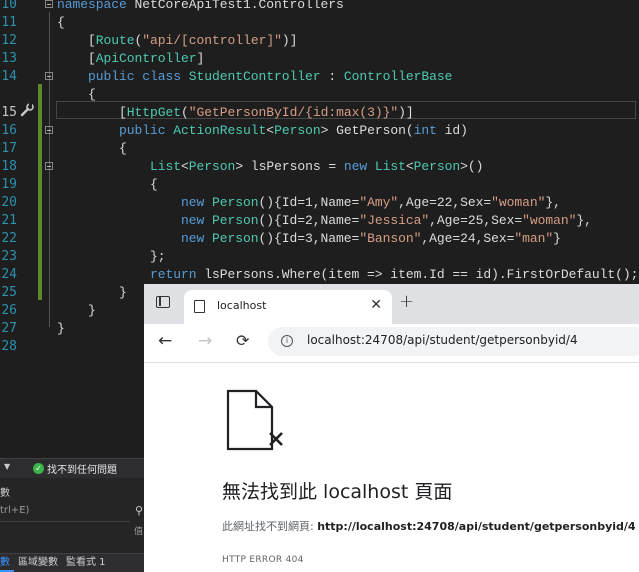 This screenshot has height=572, width=639. Describe the element at coordinates (319, 23) in the screenshot. I see `code-line: 11 {` at that location.